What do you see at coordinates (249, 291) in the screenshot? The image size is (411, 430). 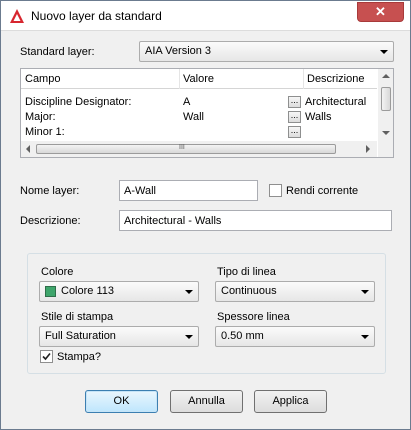 I see `linetype-value: Continuous` at bounding box center [249, 291].